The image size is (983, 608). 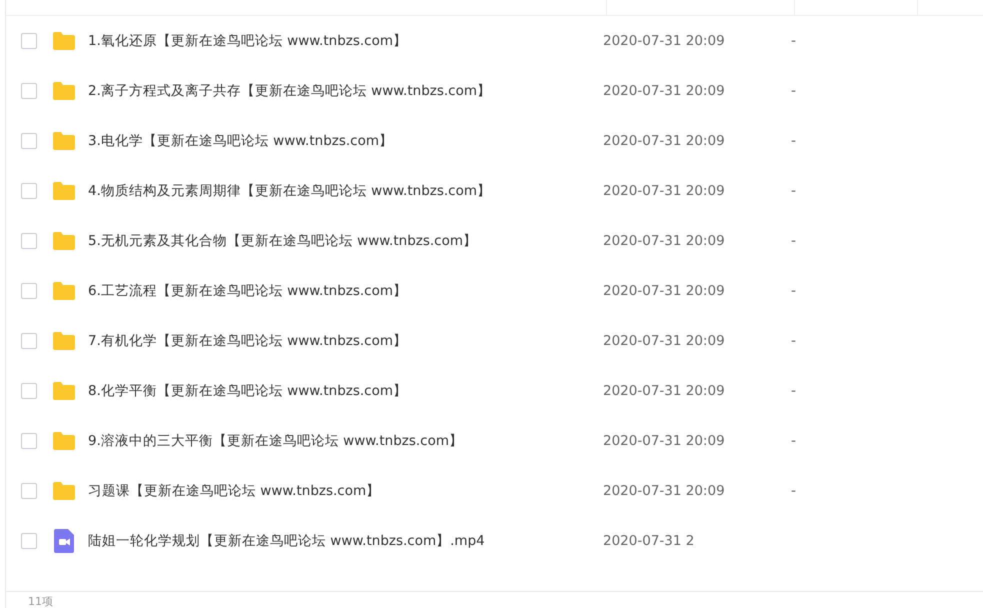 I want to click on video-file-icon, so click(x=64, y=541).